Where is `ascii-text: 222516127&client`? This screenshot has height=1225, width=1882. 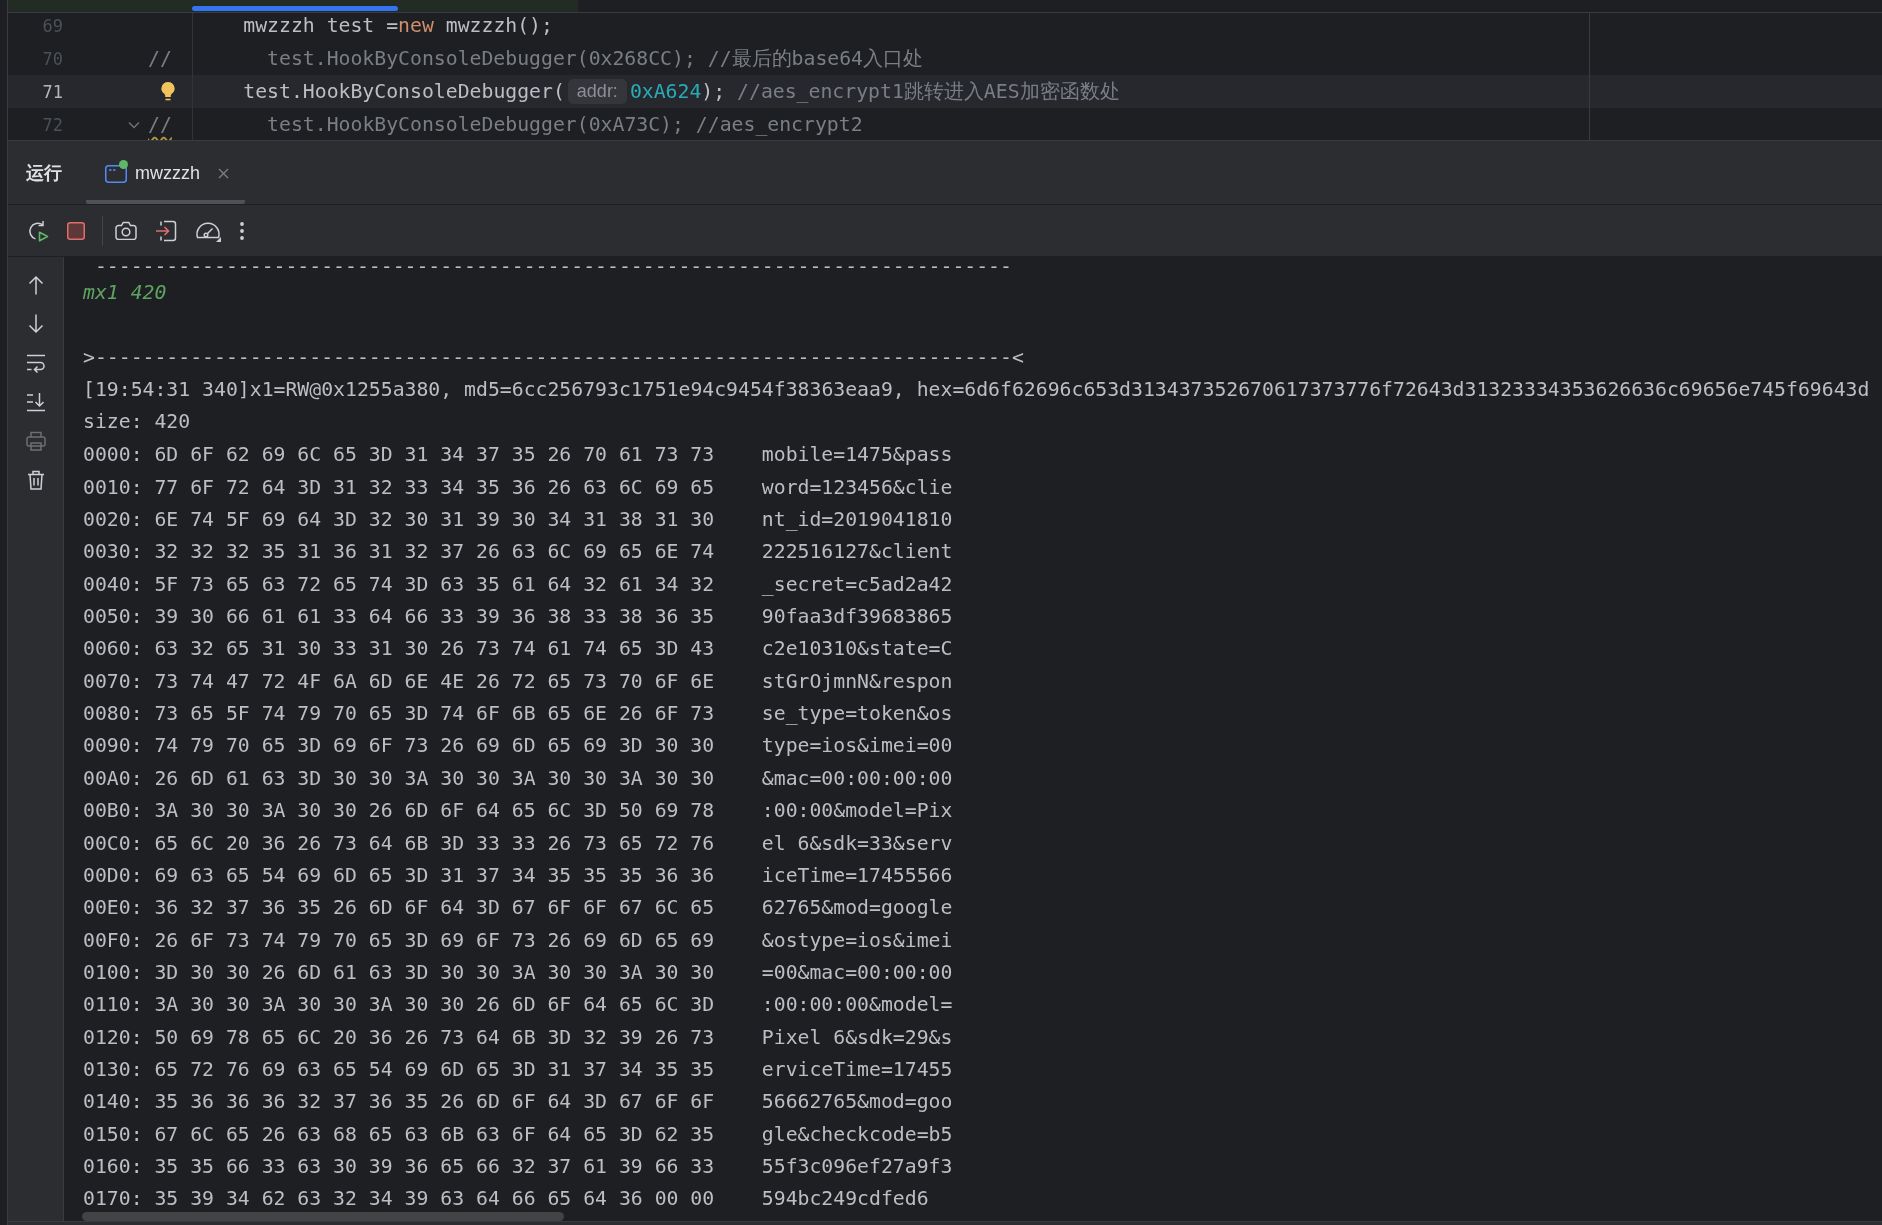
ascii-text: 222516127&client is located at coordinates (857, 552).